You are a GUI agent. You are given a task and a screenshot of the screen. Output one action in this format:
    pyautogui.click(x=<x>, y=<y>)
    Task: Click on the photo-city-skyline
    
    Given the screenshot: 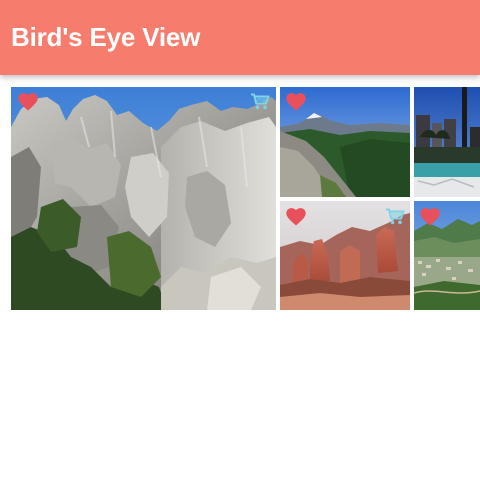 What is the action you would take?
    pyautogui.click(x=447, y=142)
    